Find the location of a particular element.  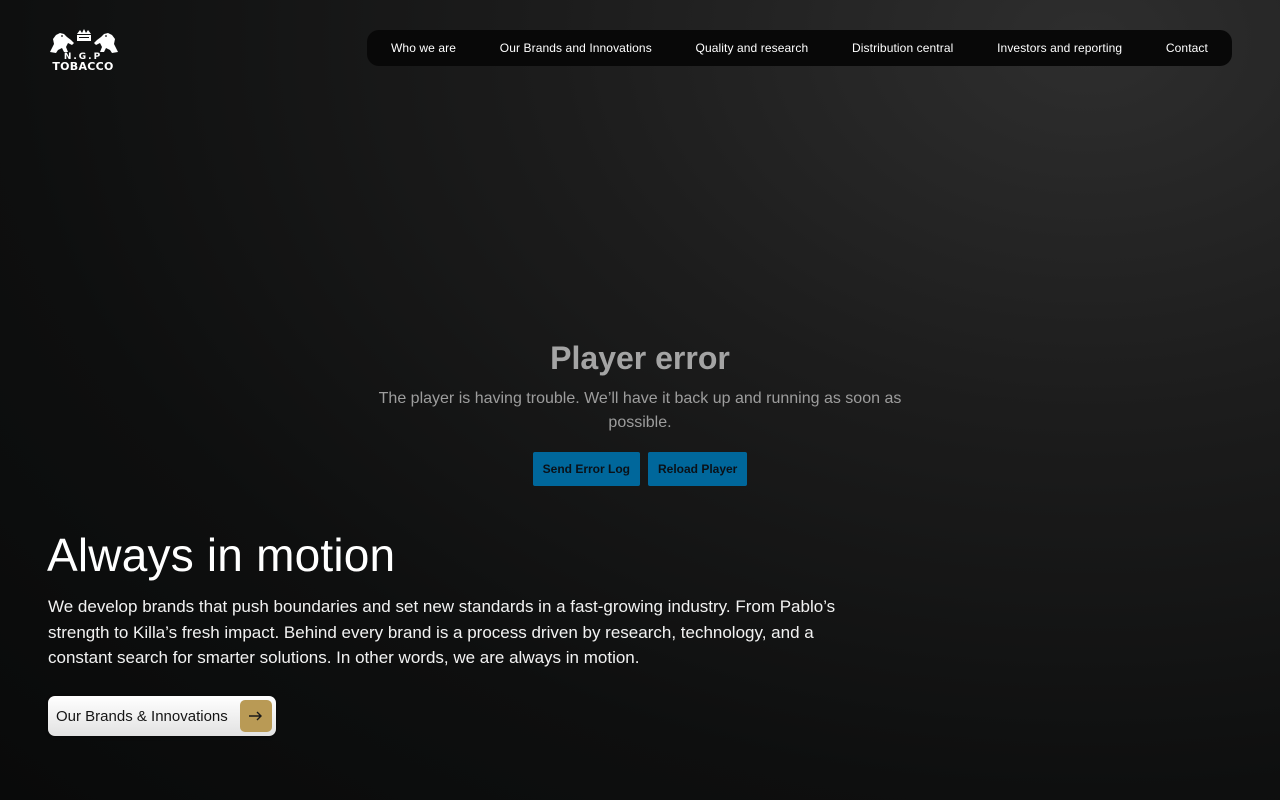

nav-item-quality-research: Quality and research is located at coordinates (752, 48).